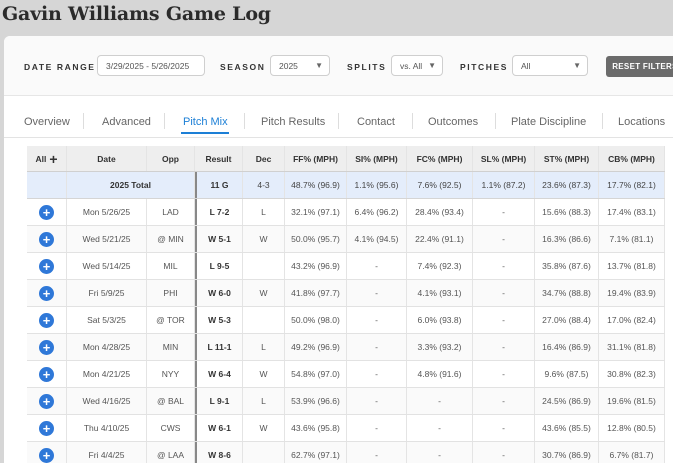 This screenshot has width=673, height=463. Describe the element at coordinates (151, 65) in the screenshot. I see `date-range-input: 3/29/2025 - 5/26/2025` at that location.